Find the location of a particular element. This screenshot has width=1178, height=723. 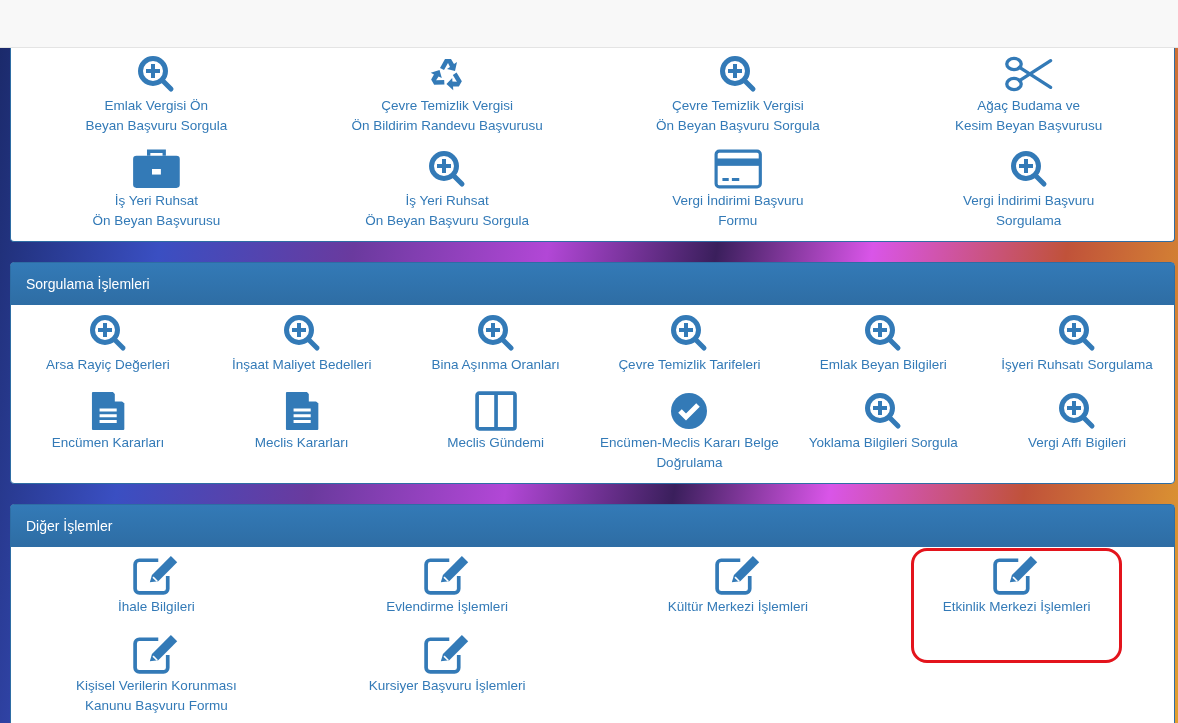

service-link: Kursiyer Başvuru İşlemleri is located at coordinates (447, 673).